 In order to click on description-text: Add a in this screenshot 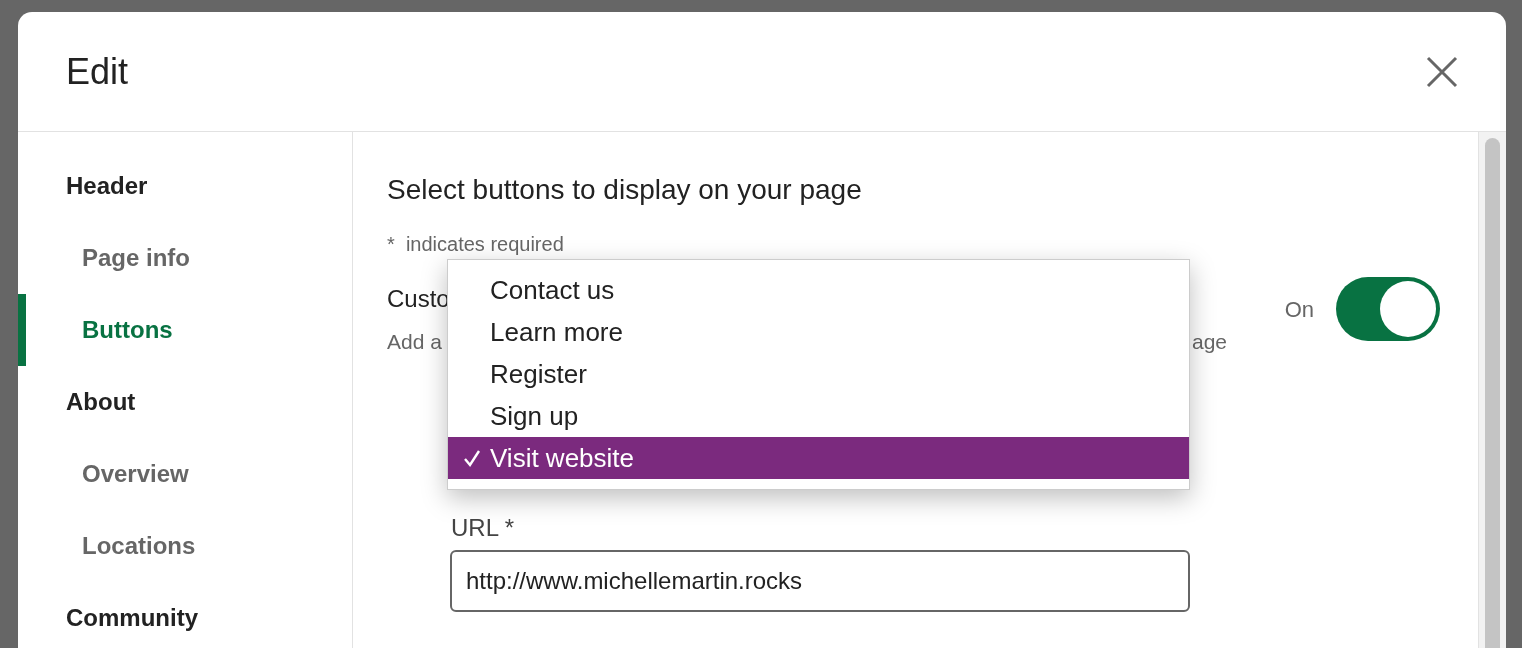, I will do `click(414, 342)`.